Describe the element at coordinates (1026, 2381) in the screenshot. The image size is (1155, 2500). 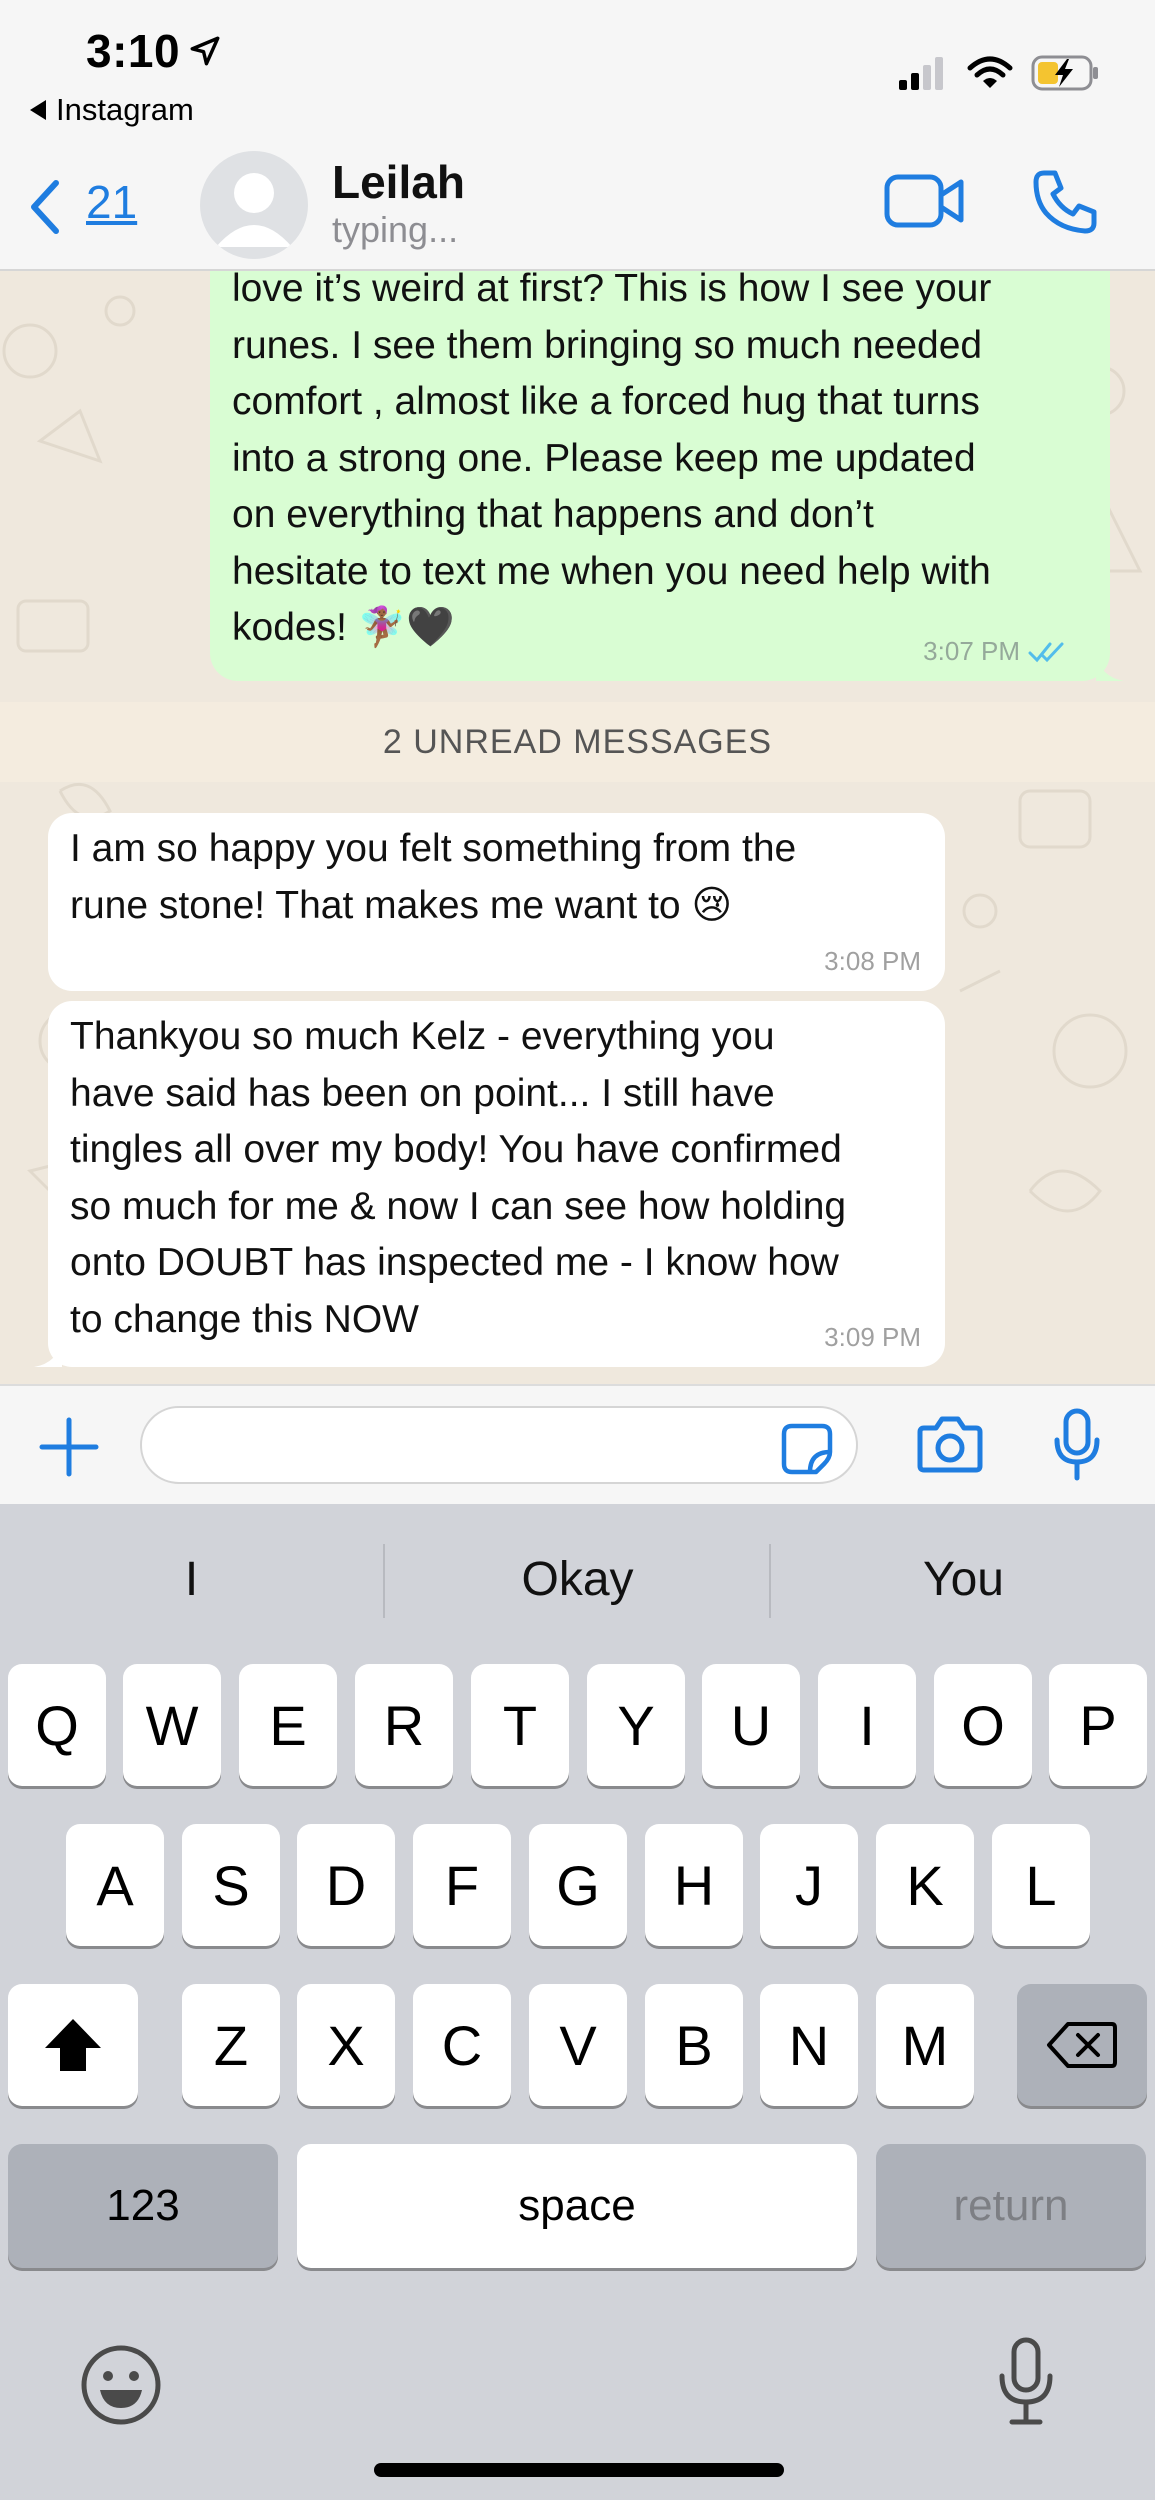
I see `dictation-icon` at that location.